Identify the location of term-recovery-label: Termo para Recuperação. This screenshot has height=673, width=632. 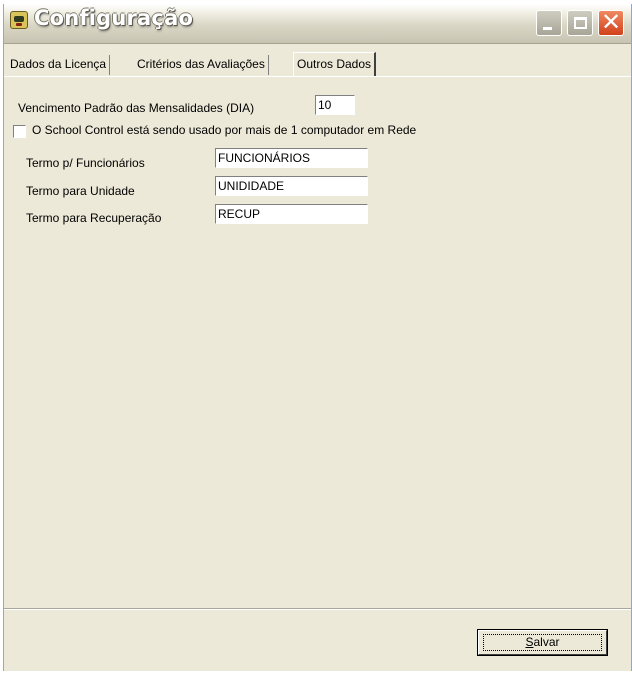
(94, 218).